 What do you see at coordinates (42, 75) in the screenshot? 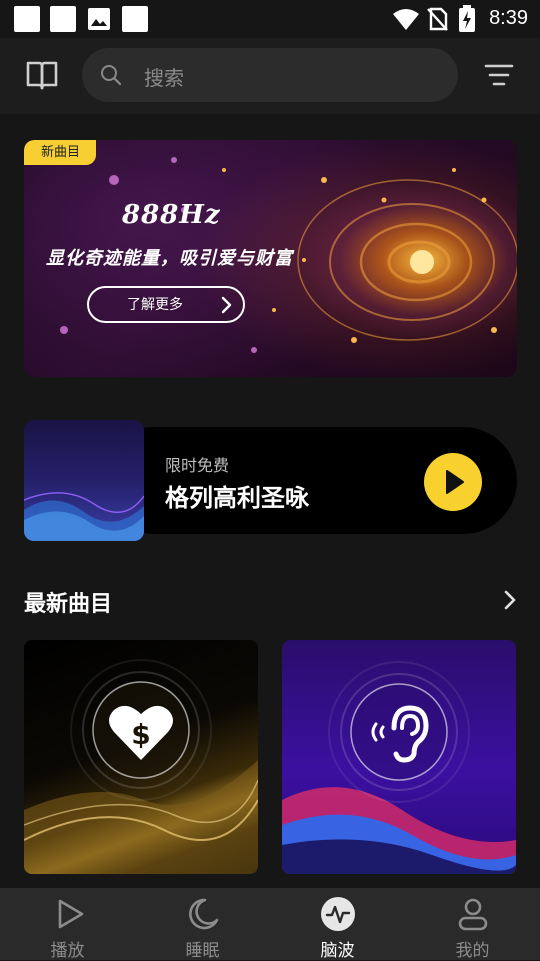
I see `library-book-icon` at bounding box center [42, 75].